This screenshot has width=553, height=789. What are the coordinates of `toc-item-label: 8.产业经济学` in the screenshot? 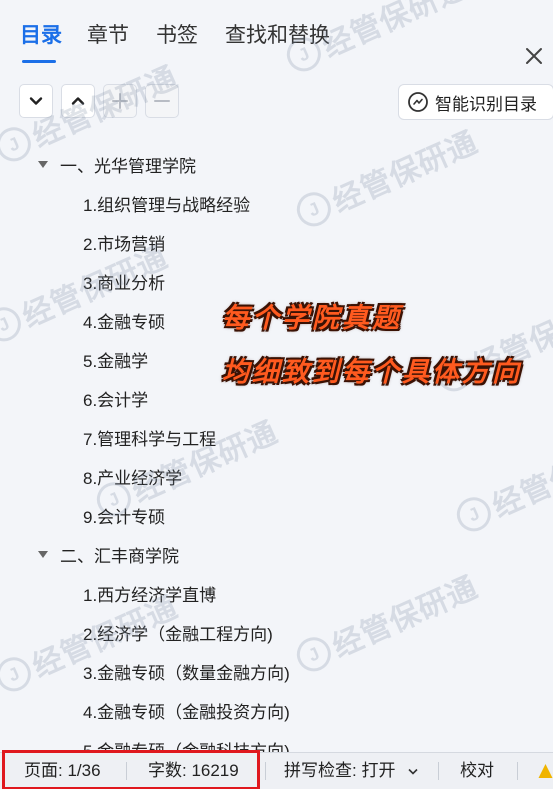 It's located at (133, 478).